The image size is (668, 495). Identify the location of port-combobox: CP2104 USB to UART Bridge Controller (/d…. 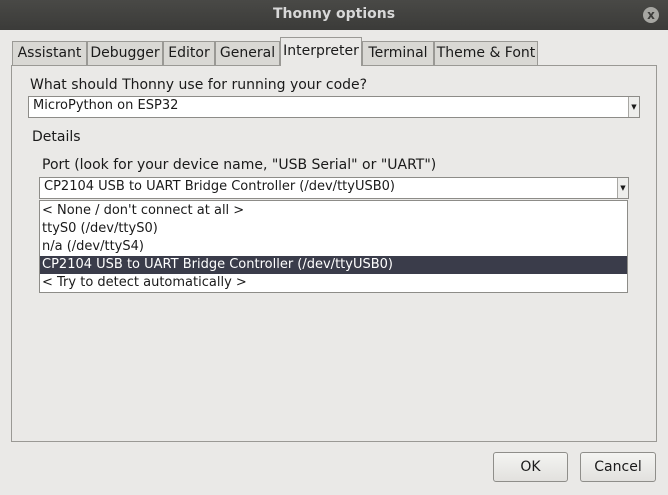
(334, 188).